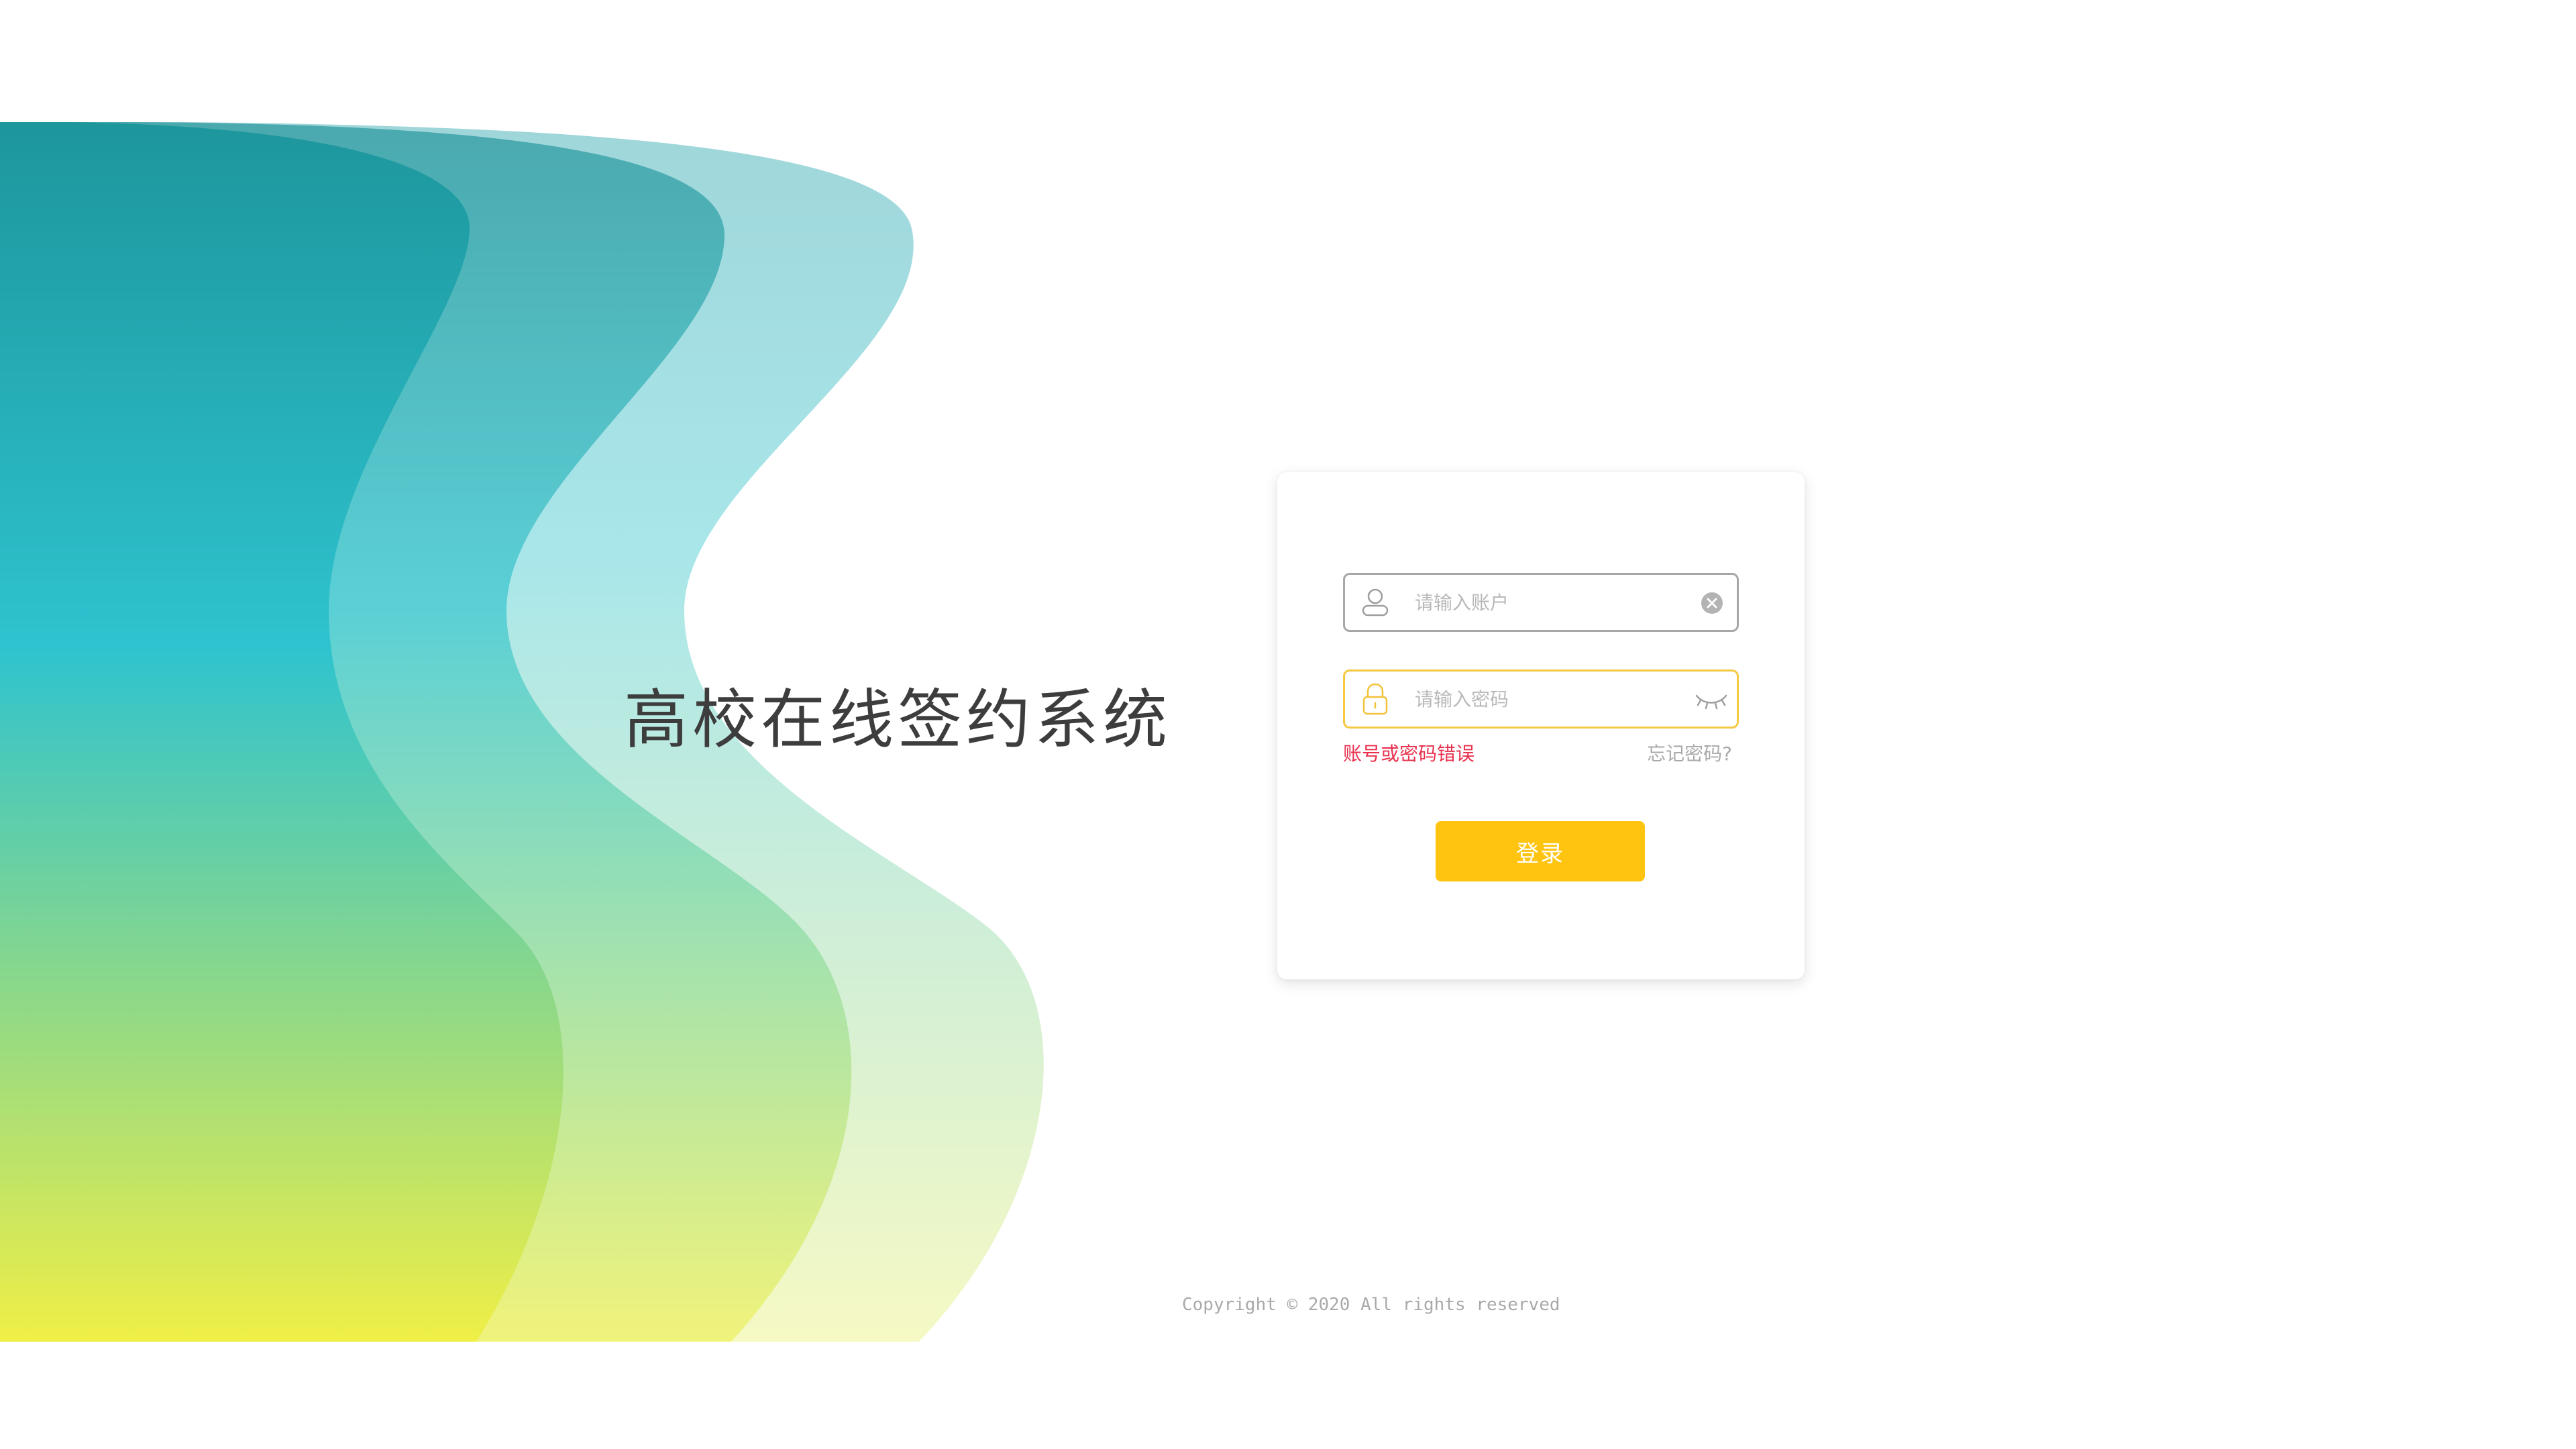  I want to click on login-button: 登录, so click(1540, 851).